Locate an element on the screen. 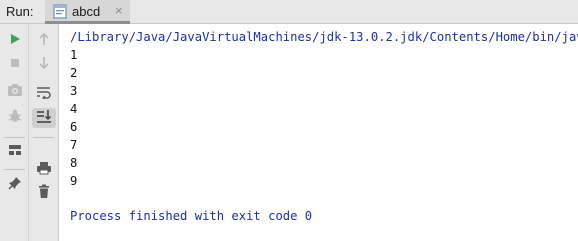 The height and width of the screenshot is (241, 578). run-titlebar: Run: abcd × is located at coordinates (289, 12).